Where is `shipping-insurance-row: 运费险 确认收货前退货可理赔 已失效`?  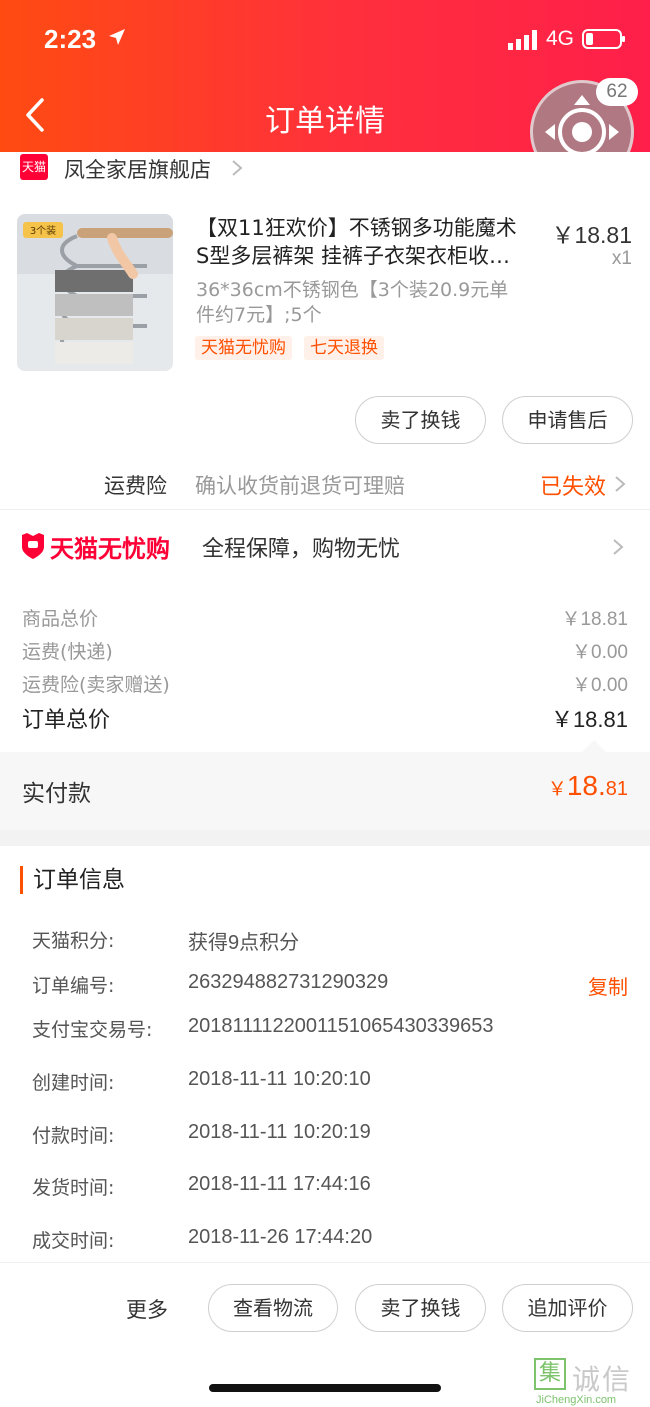
shipping-insurance-row: 运费险 确认收货前退货可理赔 已失效 is located at coordinates (325, 484).